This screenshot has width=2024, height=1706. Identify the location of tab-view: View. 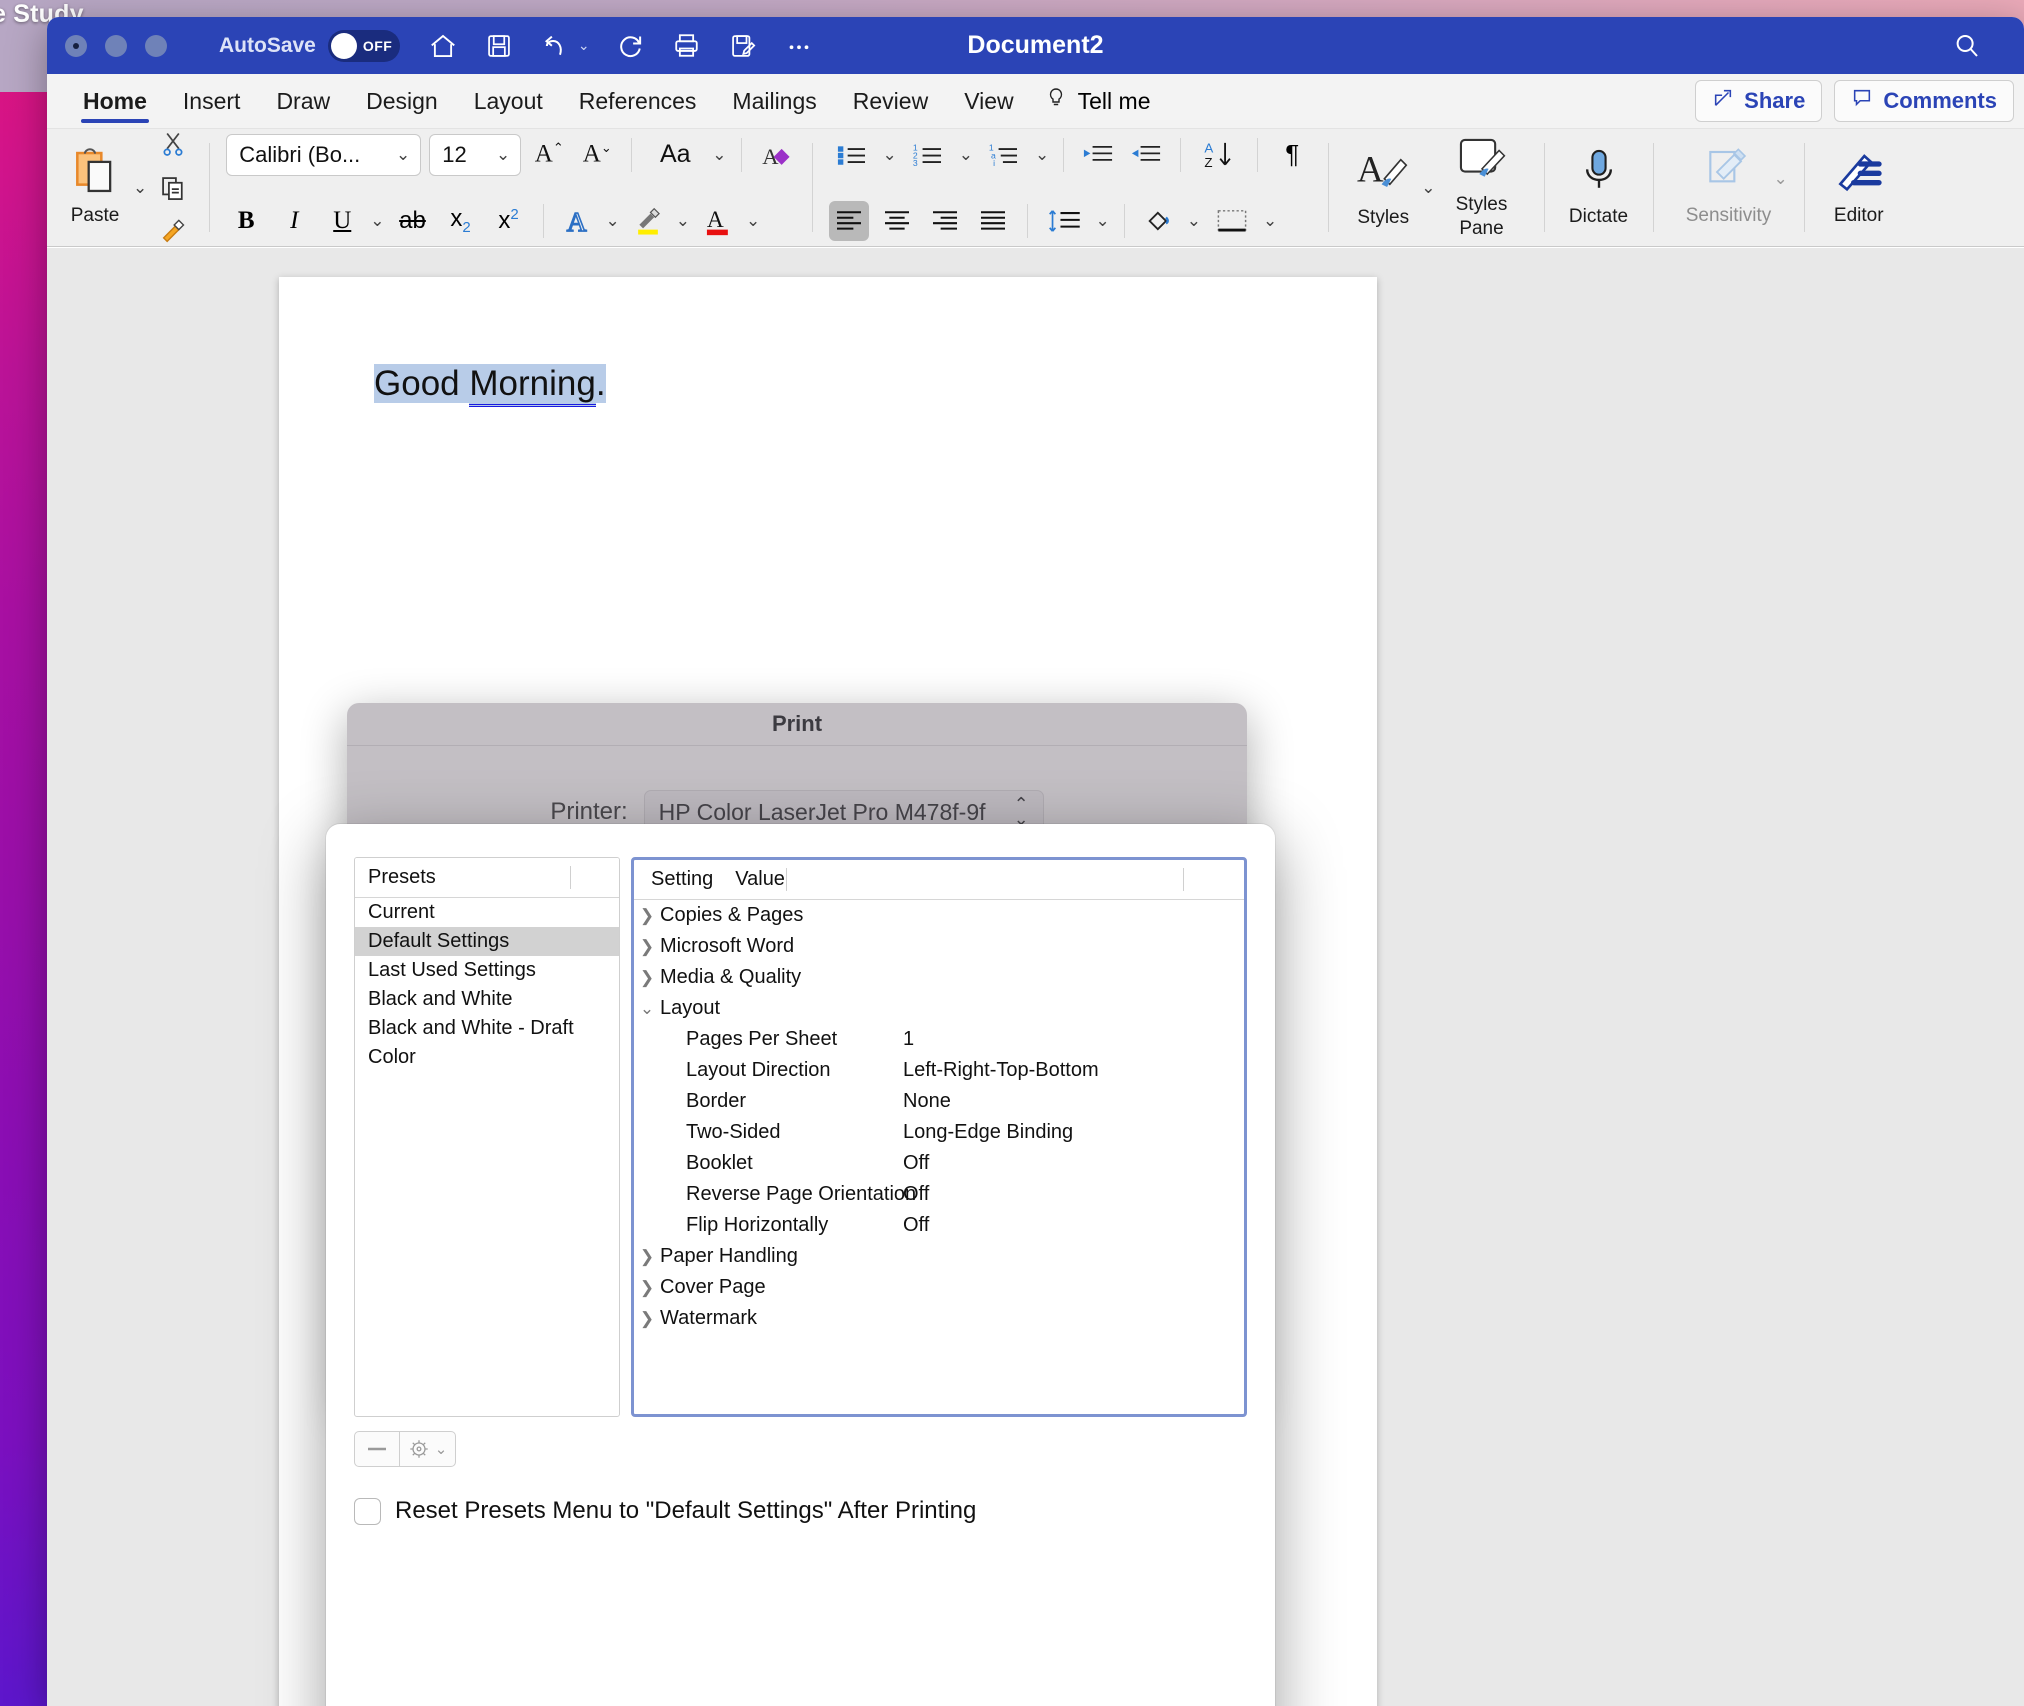
(988, 101).